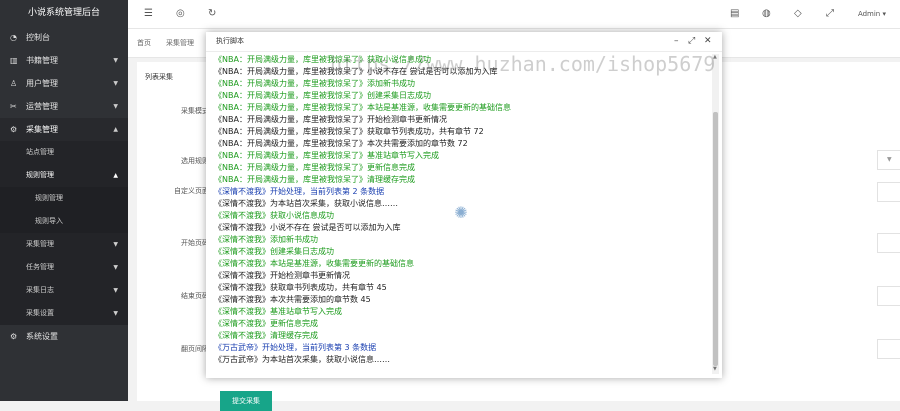 Image resolution: width=900 pixels, height=411 pixels. I want to click on sidebar-item-users: ♙ 用户管理 ▼, so click(64, 83).